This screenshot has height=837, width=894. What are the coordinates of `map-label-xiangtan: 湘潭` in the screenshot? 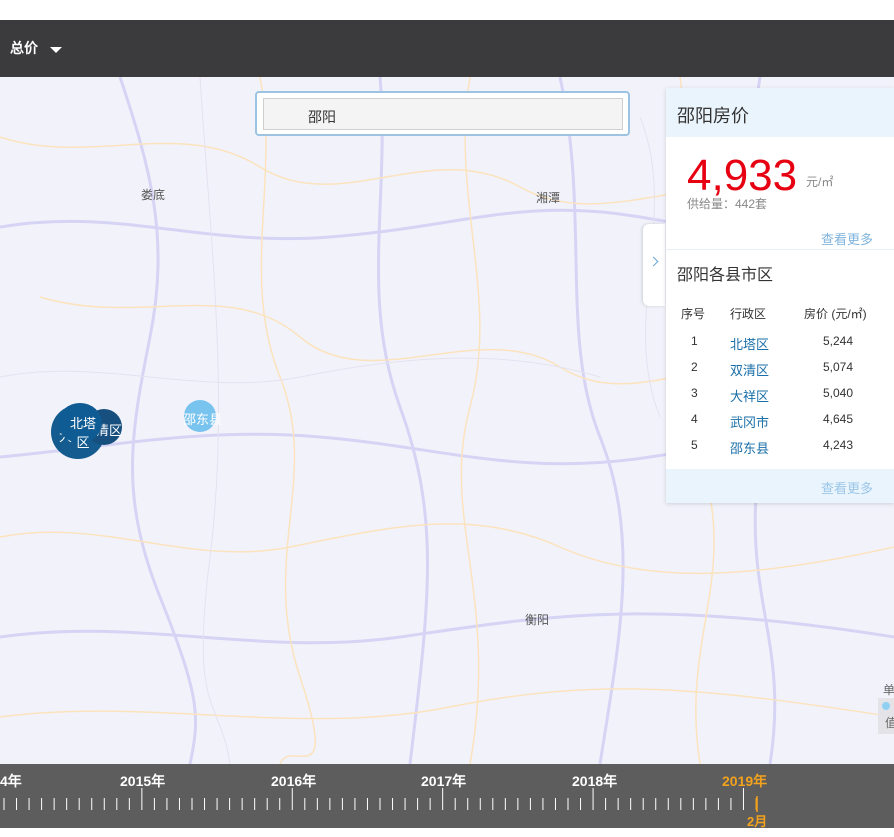 It's located at (548, 198).